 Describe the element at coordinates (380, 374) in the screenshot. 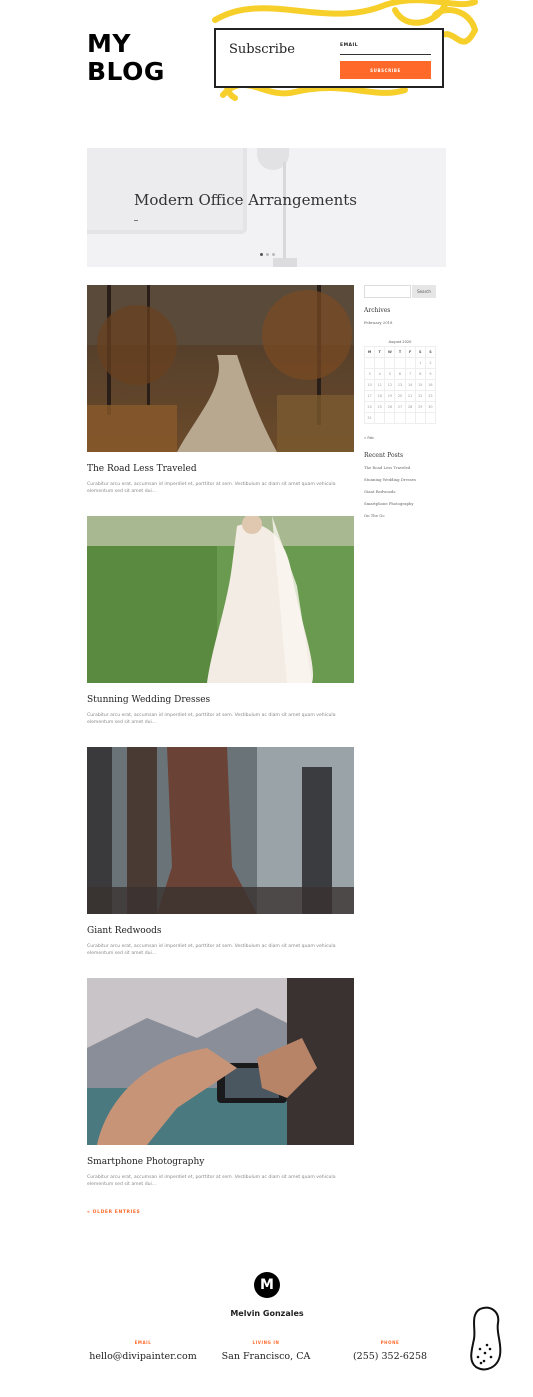

I see `calendar-day: 4` at that location.